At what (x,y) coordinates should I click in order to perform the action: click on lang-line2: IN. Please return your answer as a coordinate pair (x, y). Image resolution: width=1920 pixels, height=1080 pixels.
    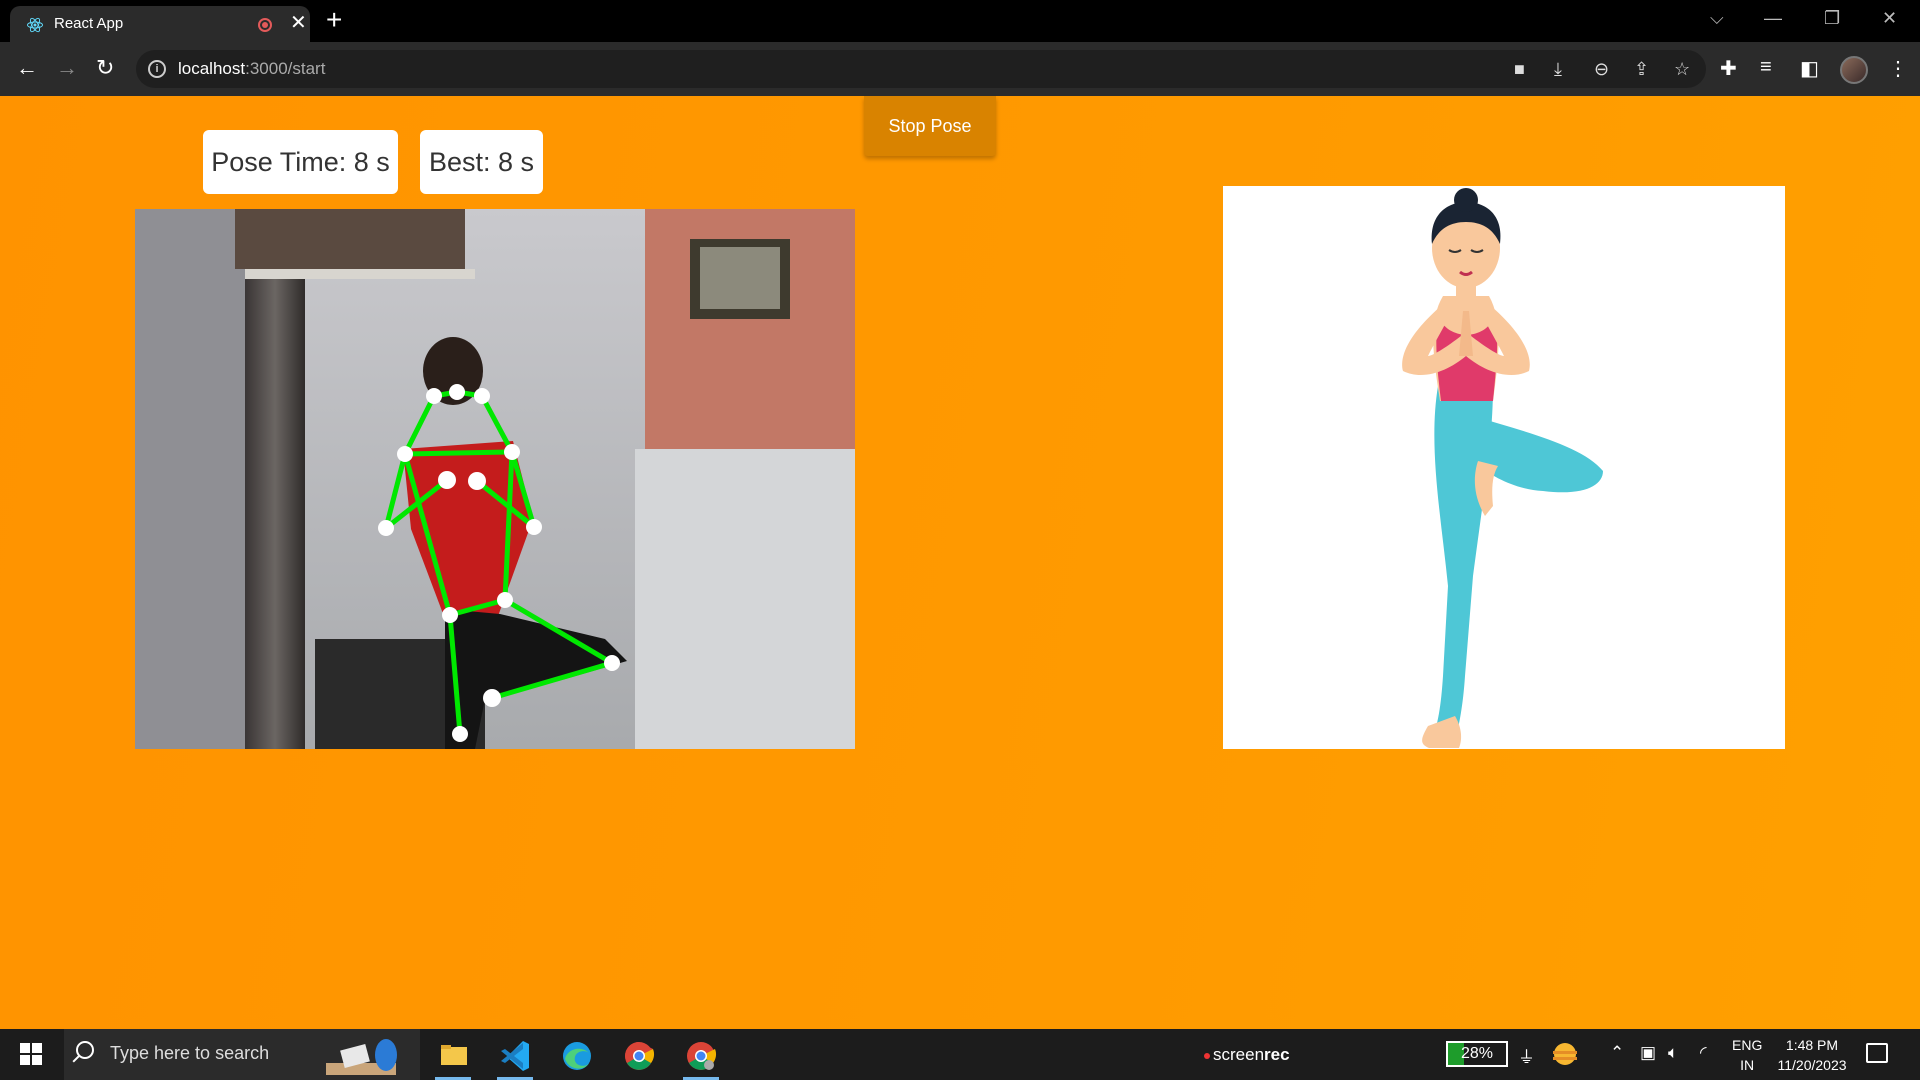
    Looking at the image, I should click on (1747, 1065).